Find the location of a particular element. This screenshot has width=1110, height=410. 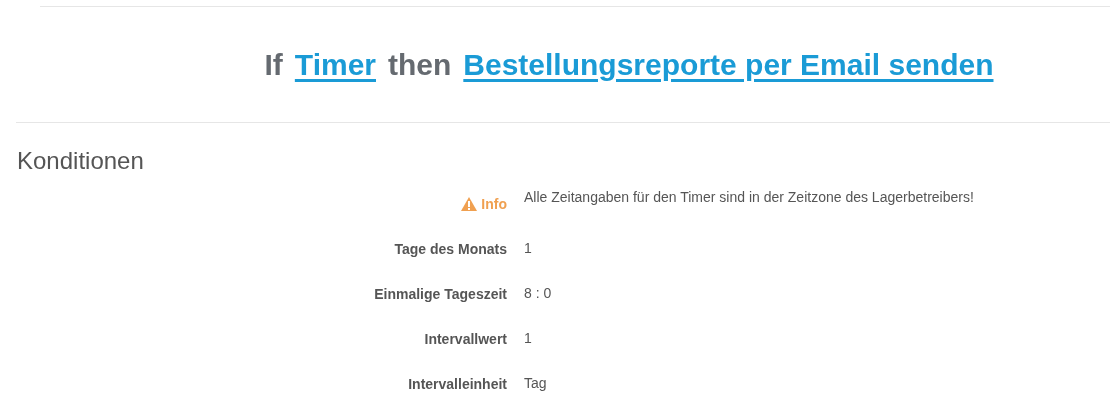

heading-text: If is located at coordinates (273, 64).